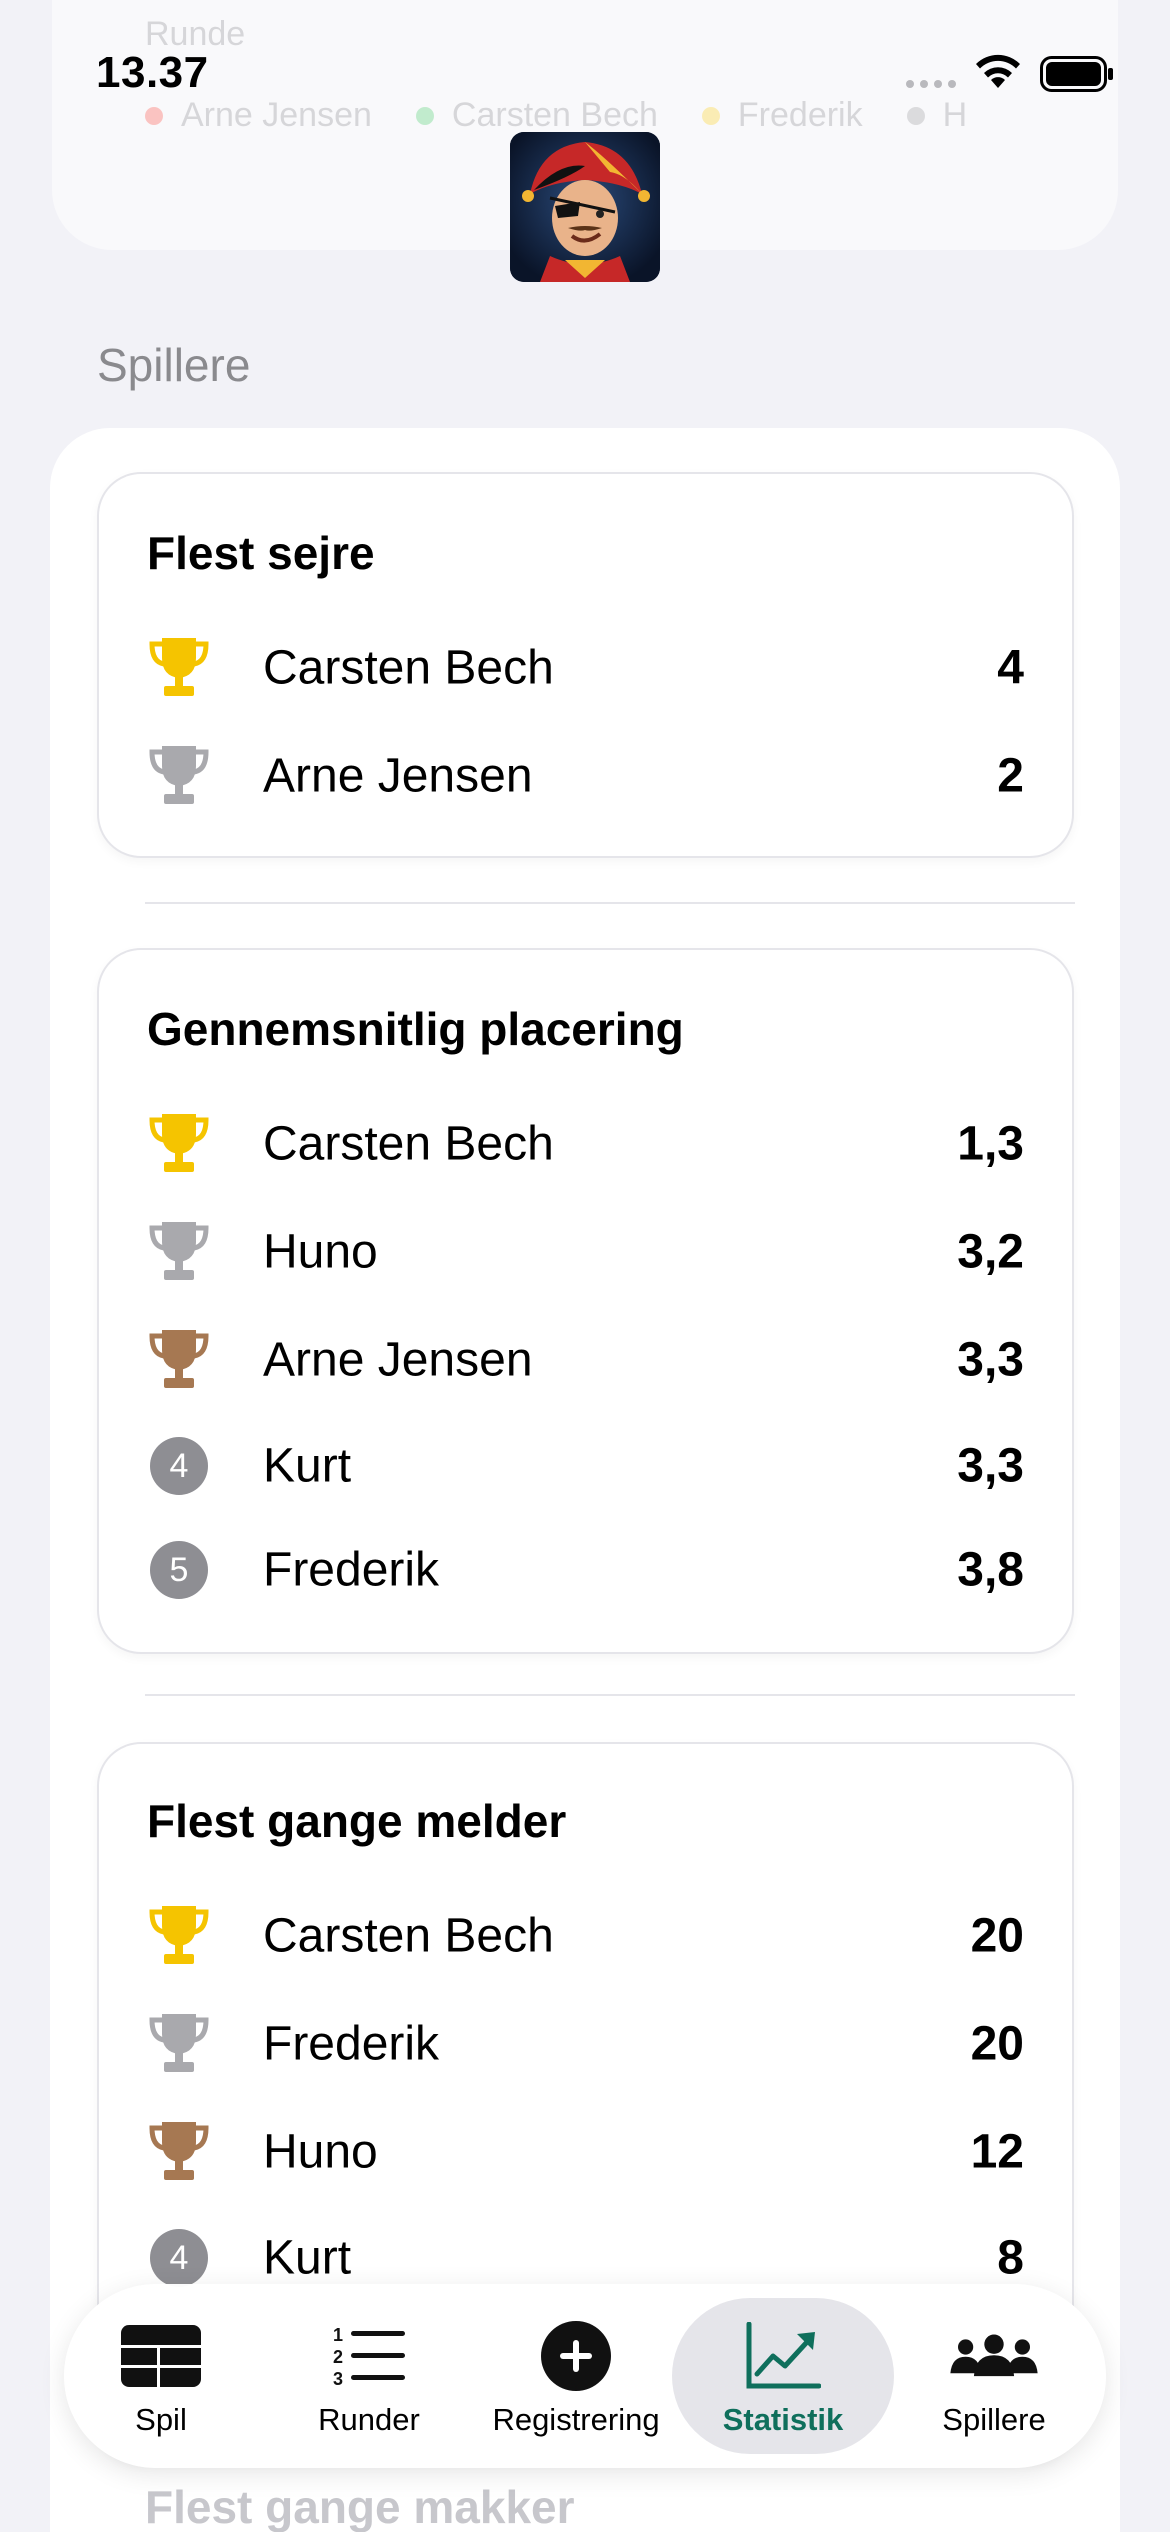 The image size is (1170, 2532). Describe the element at coordinates (152, 72) in the screenshot. I see `status-time: 13.37` at that location.